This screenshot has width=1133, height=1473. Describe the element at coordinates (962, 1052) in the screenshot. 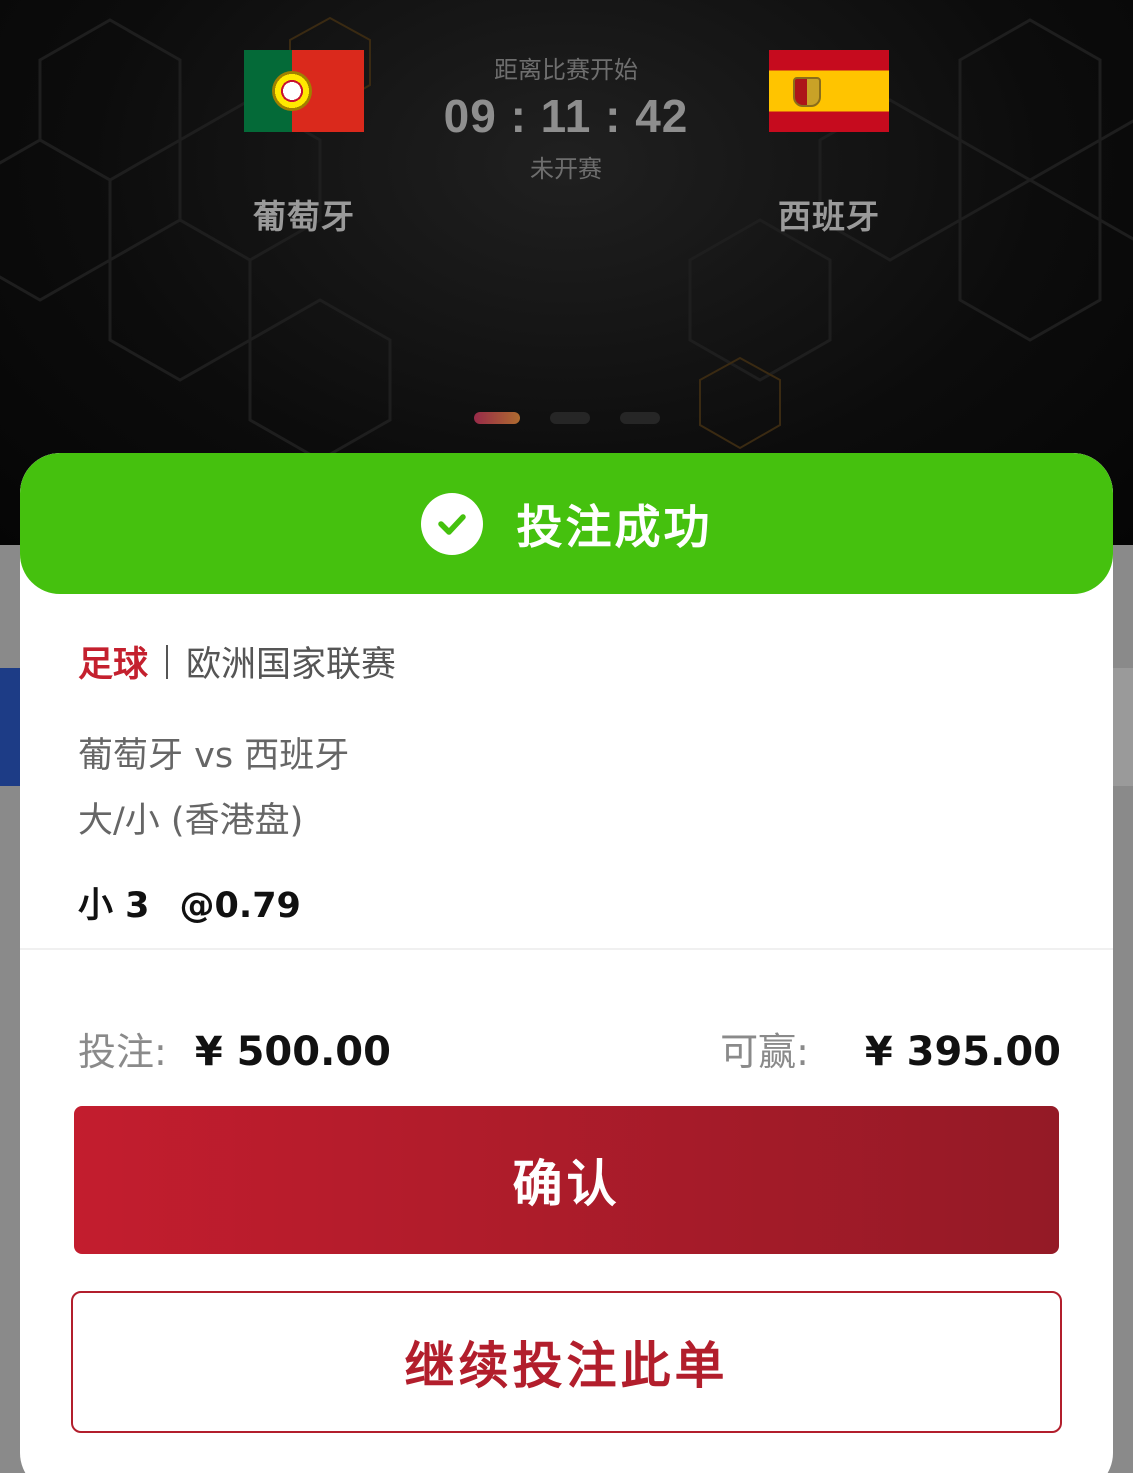

I see `win-value: ¥ 395.00` at that location.